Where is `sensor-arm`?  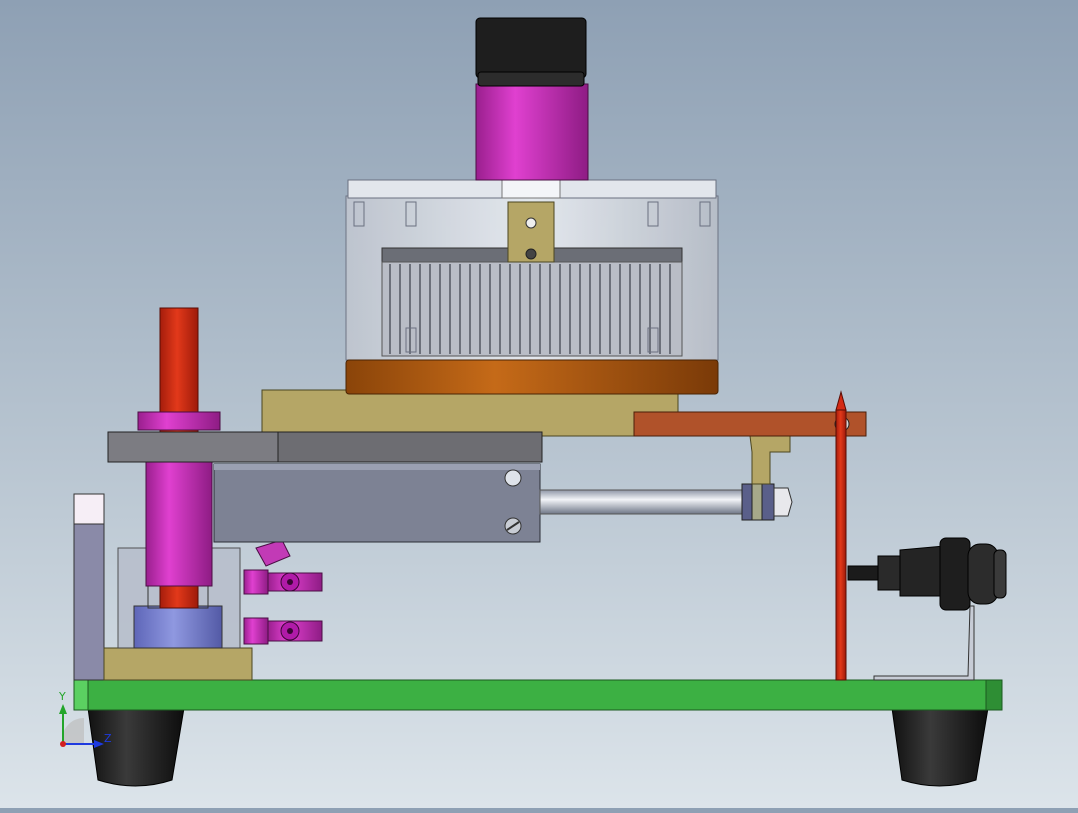 sensor-arm is located at coordinates (750, 424).